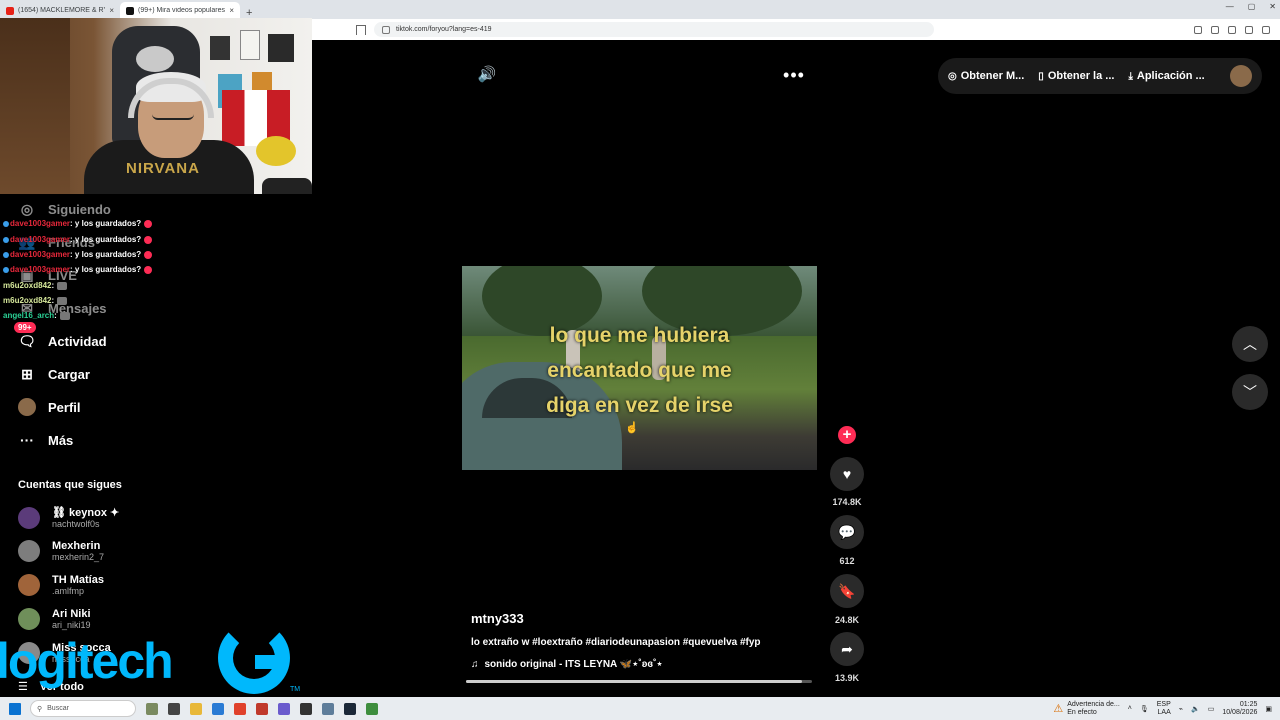 This screenshot has height=720, width=1280. I want to click on mouse-cursor-icon: ☝, so click(632, 428).